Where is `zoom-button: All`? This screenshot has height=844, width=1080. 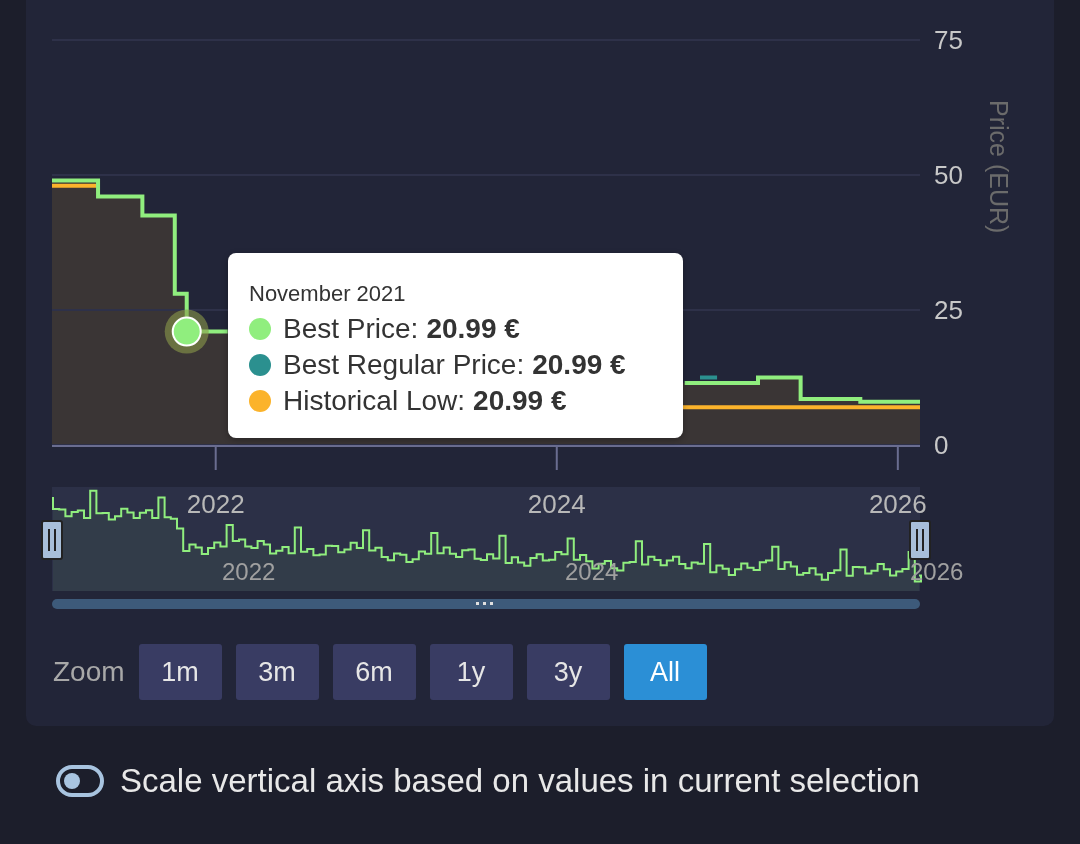
zoom-button: All is located at coordinates (665, 672).